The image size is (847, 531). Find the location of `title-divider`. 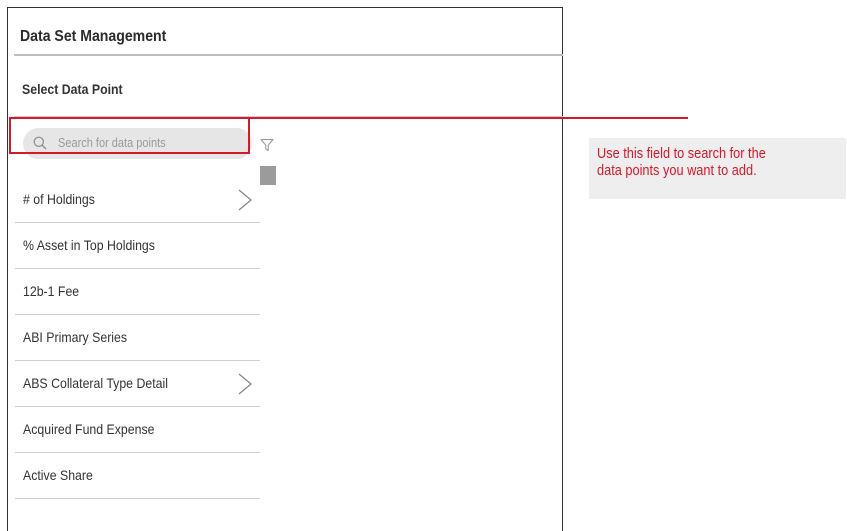

title-divider is located at coordinates (288, 55).